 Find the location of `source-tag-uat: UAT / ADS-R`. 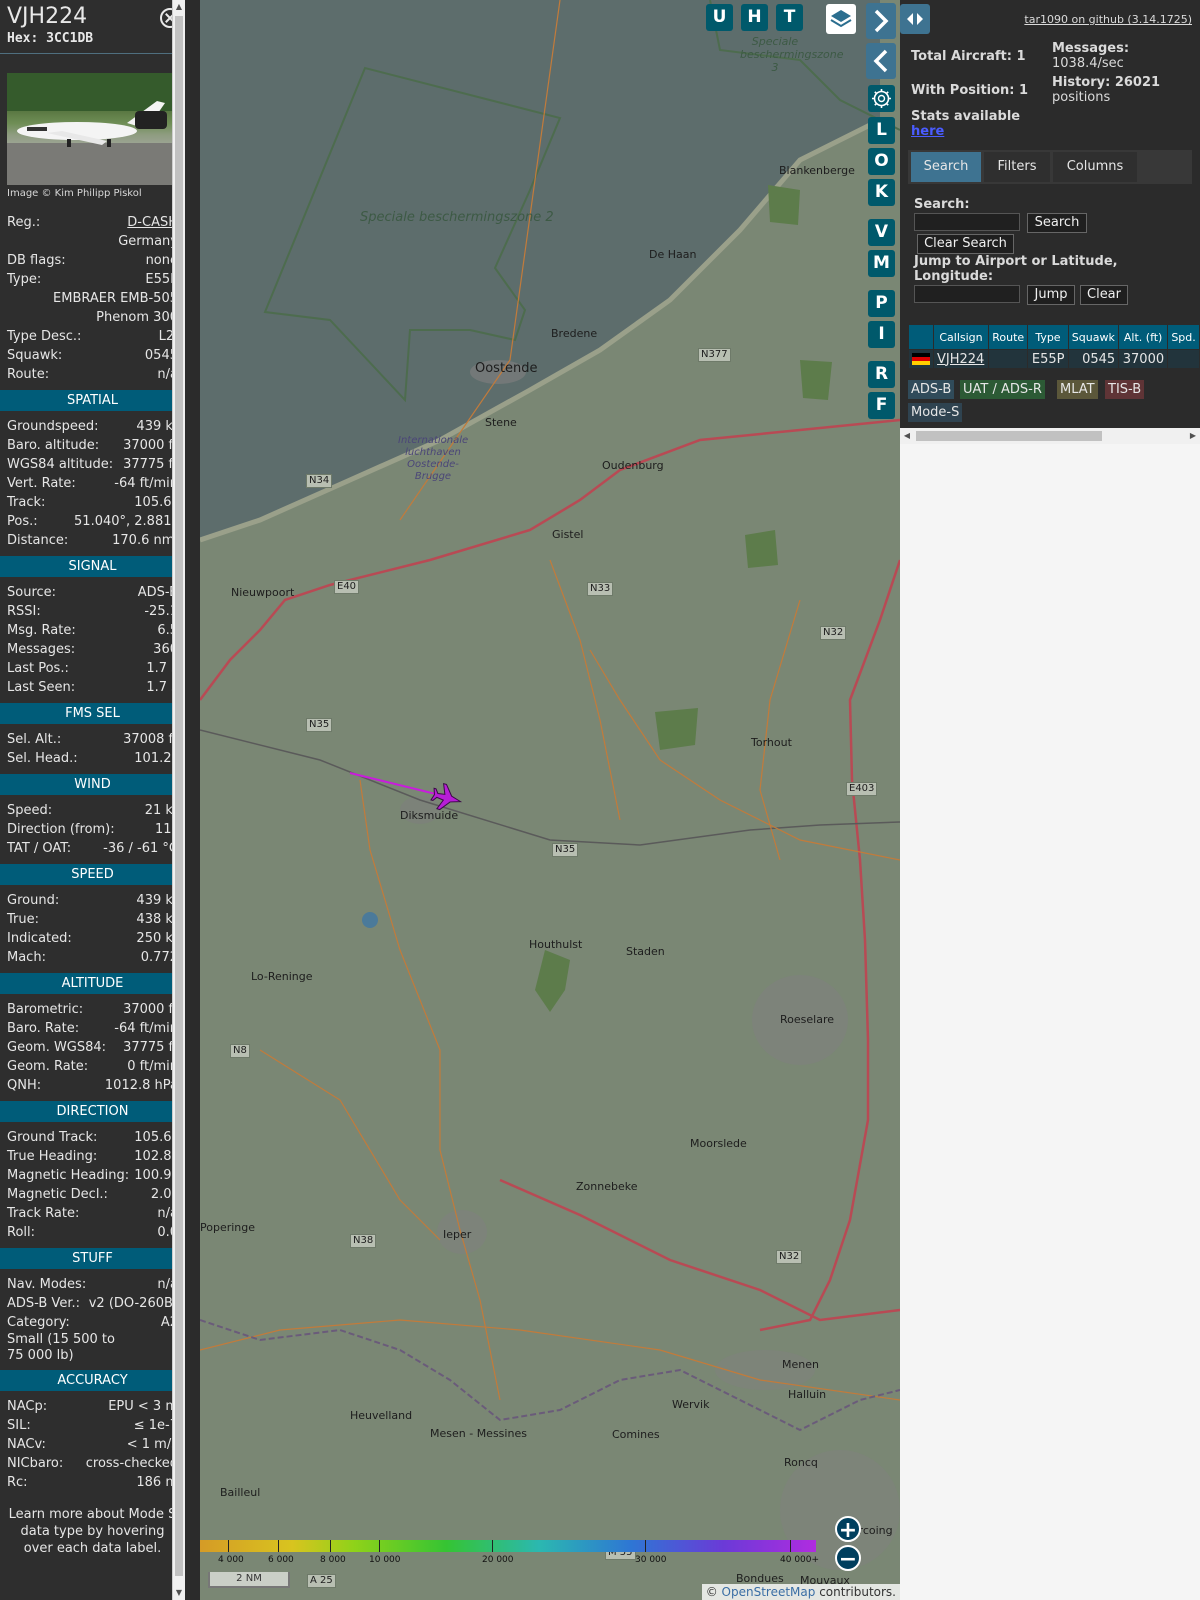

source-tag-uat: UAT / ADS-R is located at coordinates (1002, 389).